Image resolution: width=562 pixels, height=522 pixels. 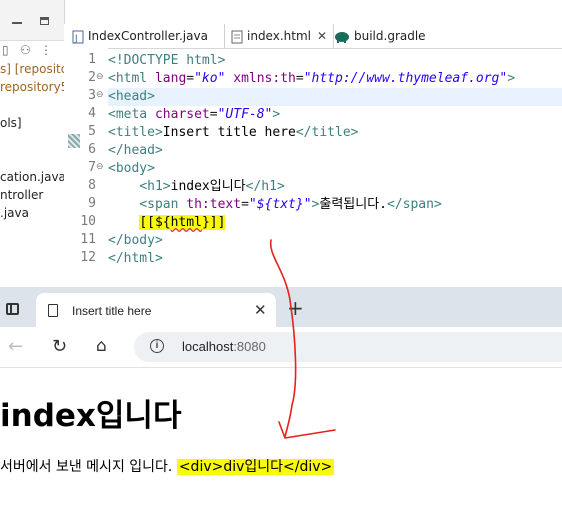 I want to click on code-line-4: <meta charset="UTF-8">, so click(x=194, y=114).